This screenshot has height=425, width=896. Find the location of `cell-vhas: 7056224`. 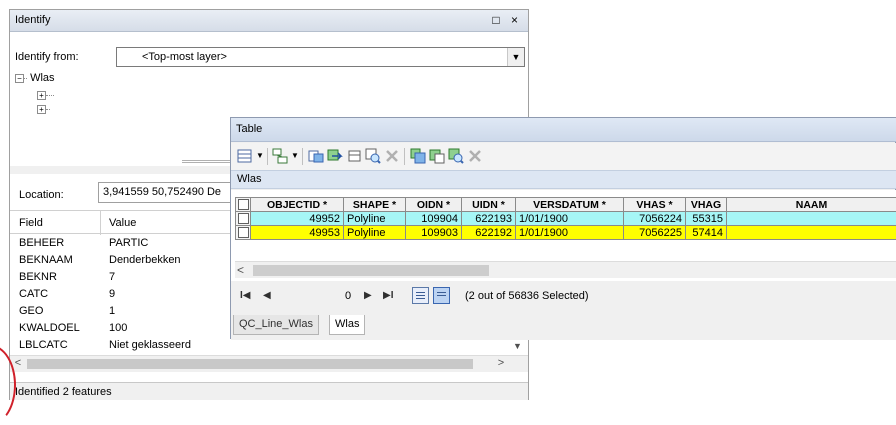

cell-vhas: 7056224 is located at coordinates (655, 219).